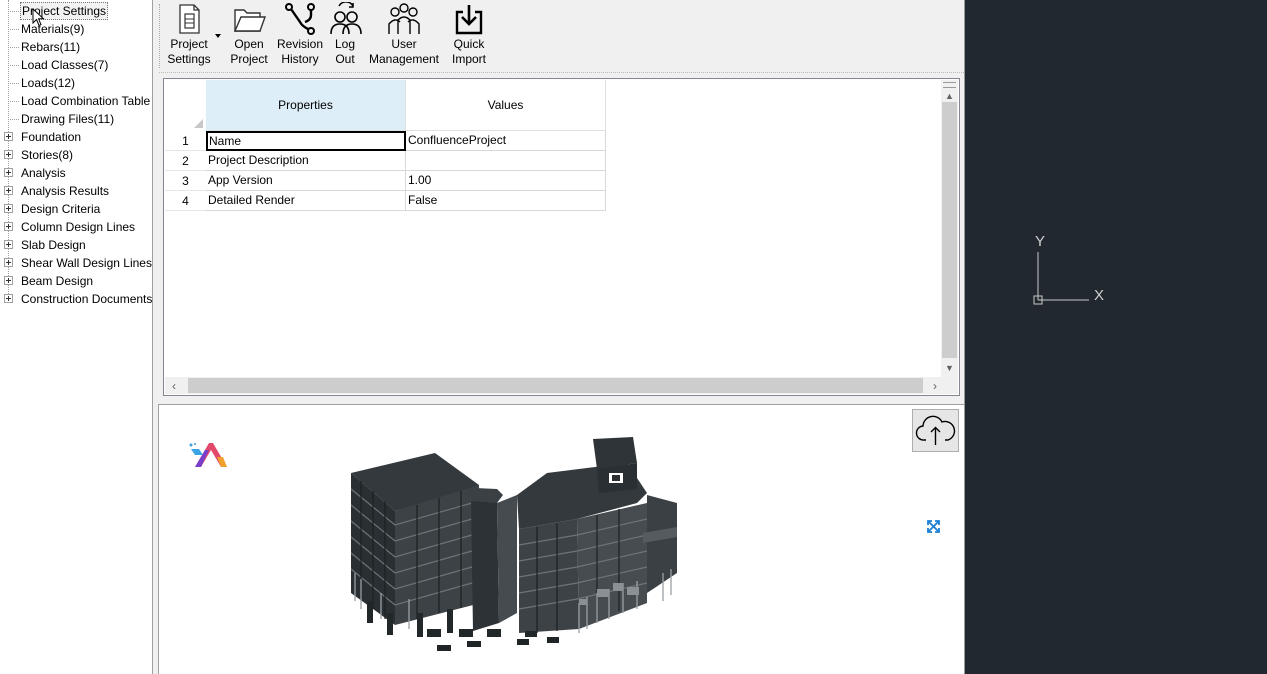  What do you see at coordinates (53, 29) in the screenshot?
I see `tree-item-label: Materials(9)` at bounding box center [53, 29].